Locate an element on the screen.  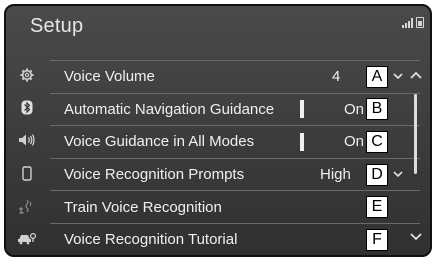
row-label: Automatic Navigation Guidance is located at coordinates (169, 109).